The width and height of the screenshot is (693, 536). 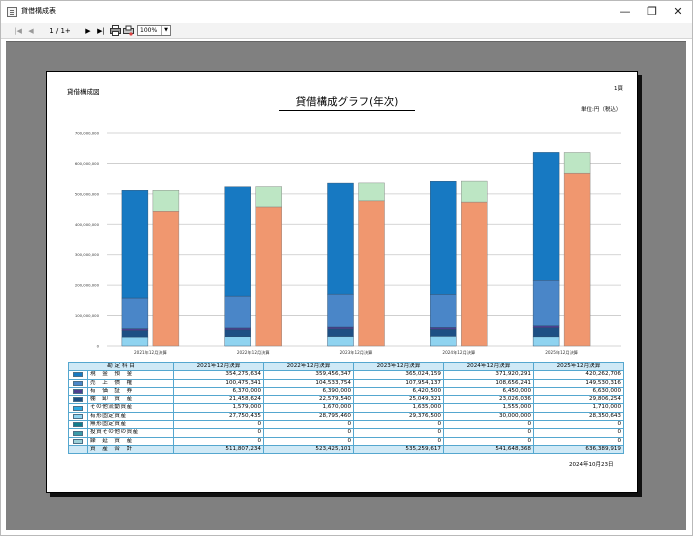 I want to click on report-date: 2024年10月23日, so click(x=591, y=465).